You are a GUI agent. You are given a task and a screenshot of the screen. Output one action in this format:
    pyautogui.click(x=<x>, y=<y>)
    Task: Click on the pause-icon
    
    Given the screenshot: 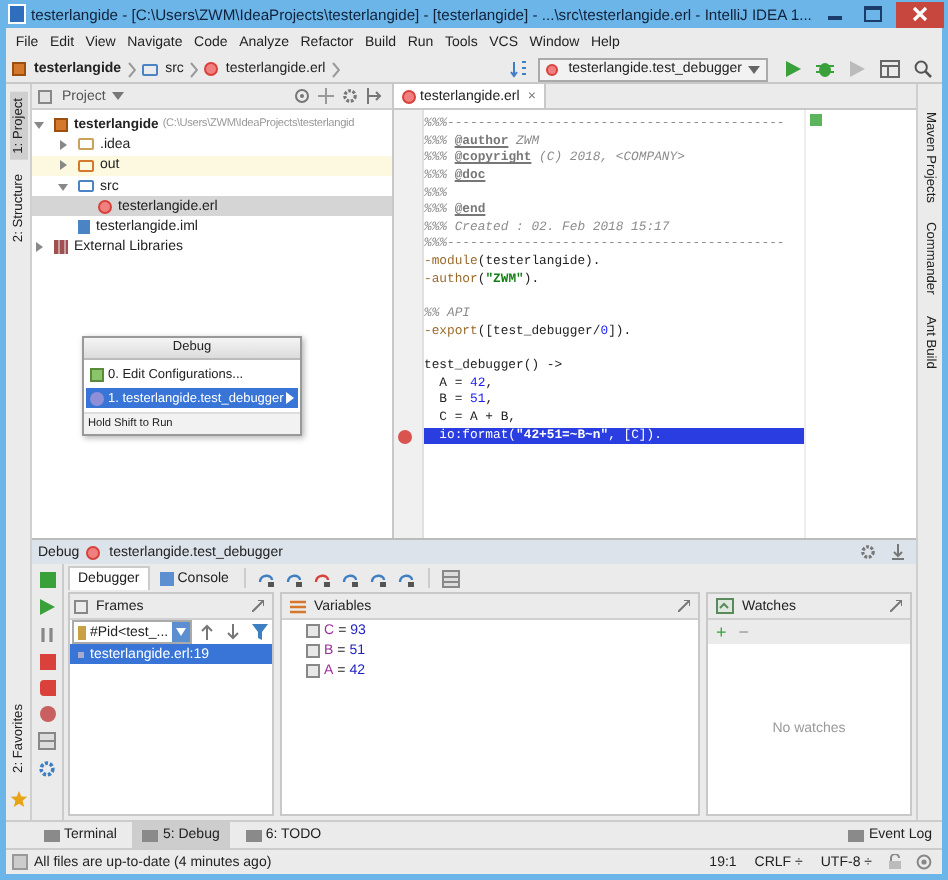 What is the action you would take?
    pyautogui.click(x=47, y=635)
    